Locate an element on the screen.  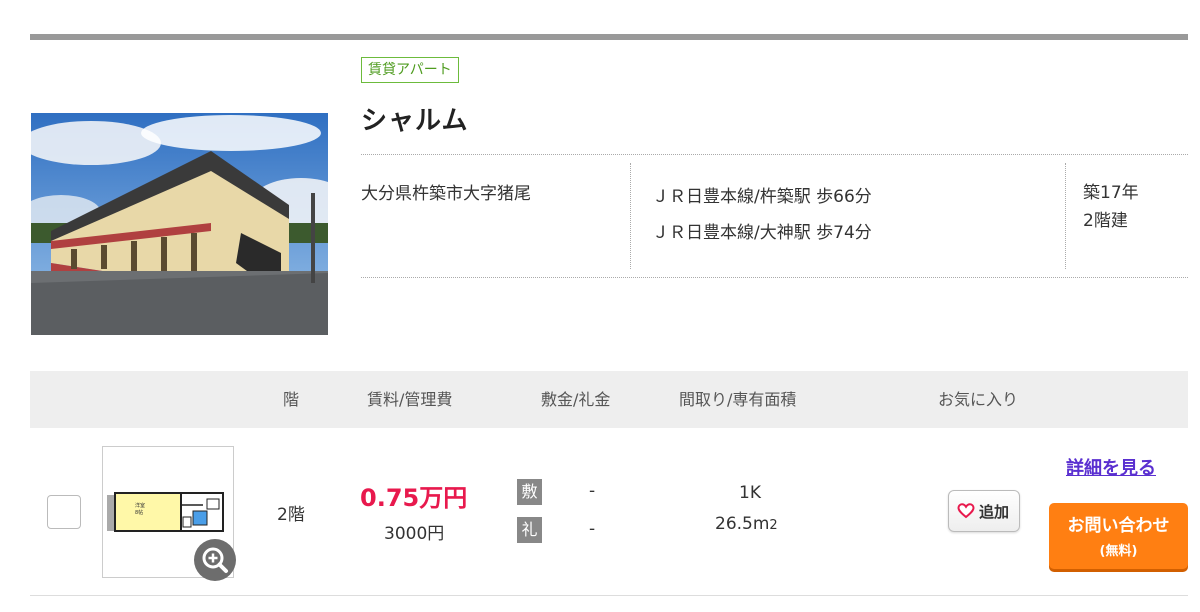
zoom-in-icon is located at coordinates (215, 560).